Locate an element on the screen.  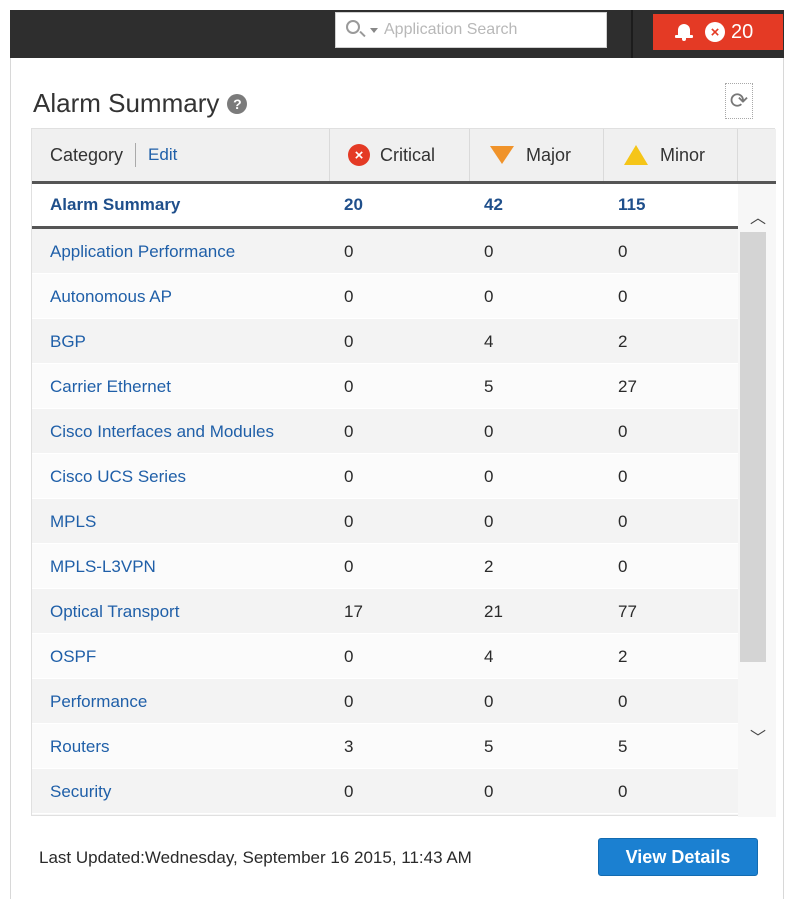
panel-title: Alarm Summary ? is located at coordinates (140, 103).